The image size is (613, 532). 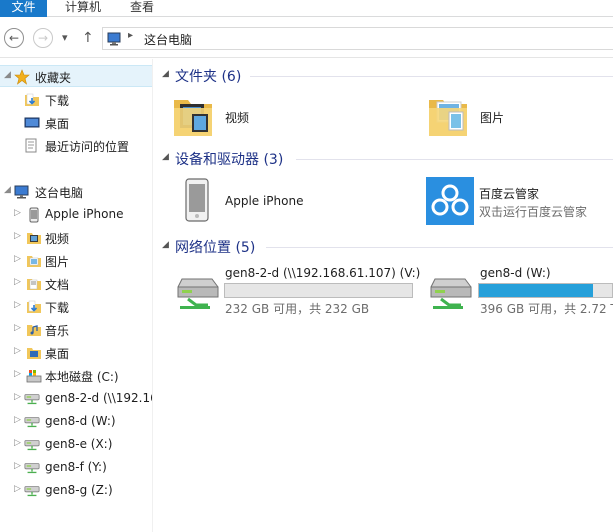 I want to click on tab-file: 文件, so click(x=23, y=8).